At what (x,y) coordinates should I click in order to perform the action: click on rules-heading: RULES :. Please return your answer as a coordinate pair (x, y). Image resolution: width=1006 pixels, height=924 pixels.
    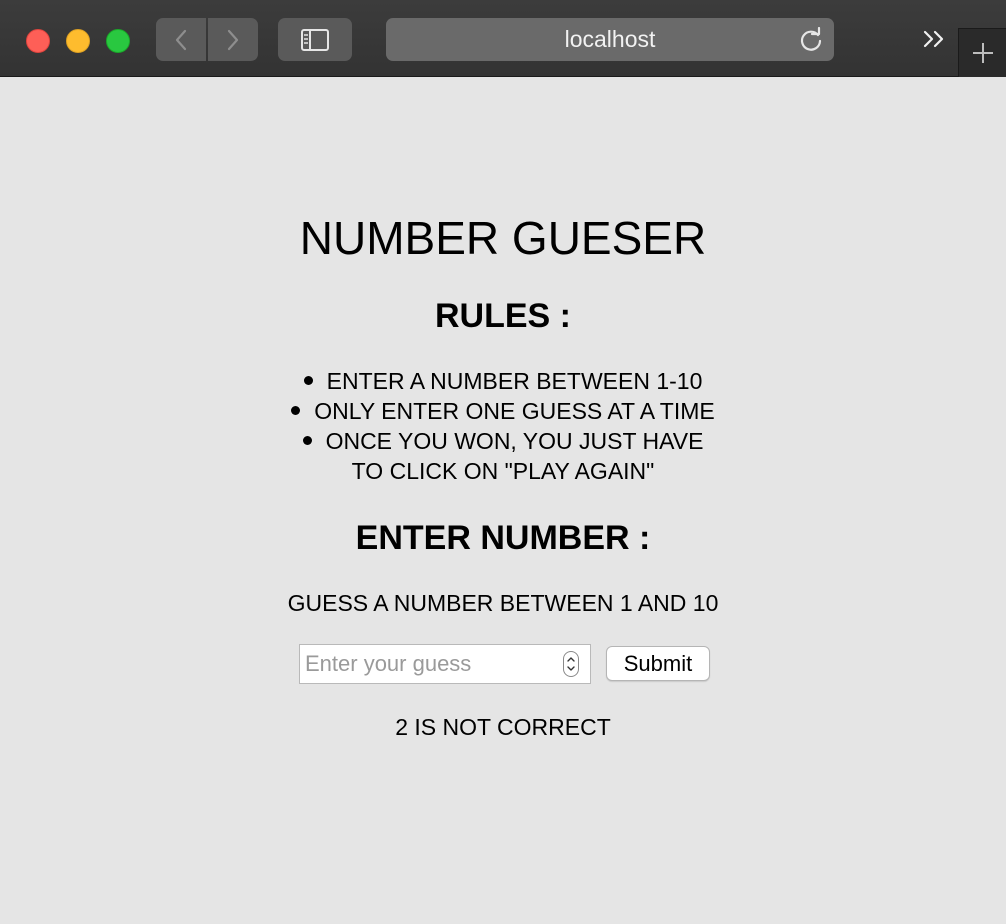
    Looking at the image, I should click on (503, 316).